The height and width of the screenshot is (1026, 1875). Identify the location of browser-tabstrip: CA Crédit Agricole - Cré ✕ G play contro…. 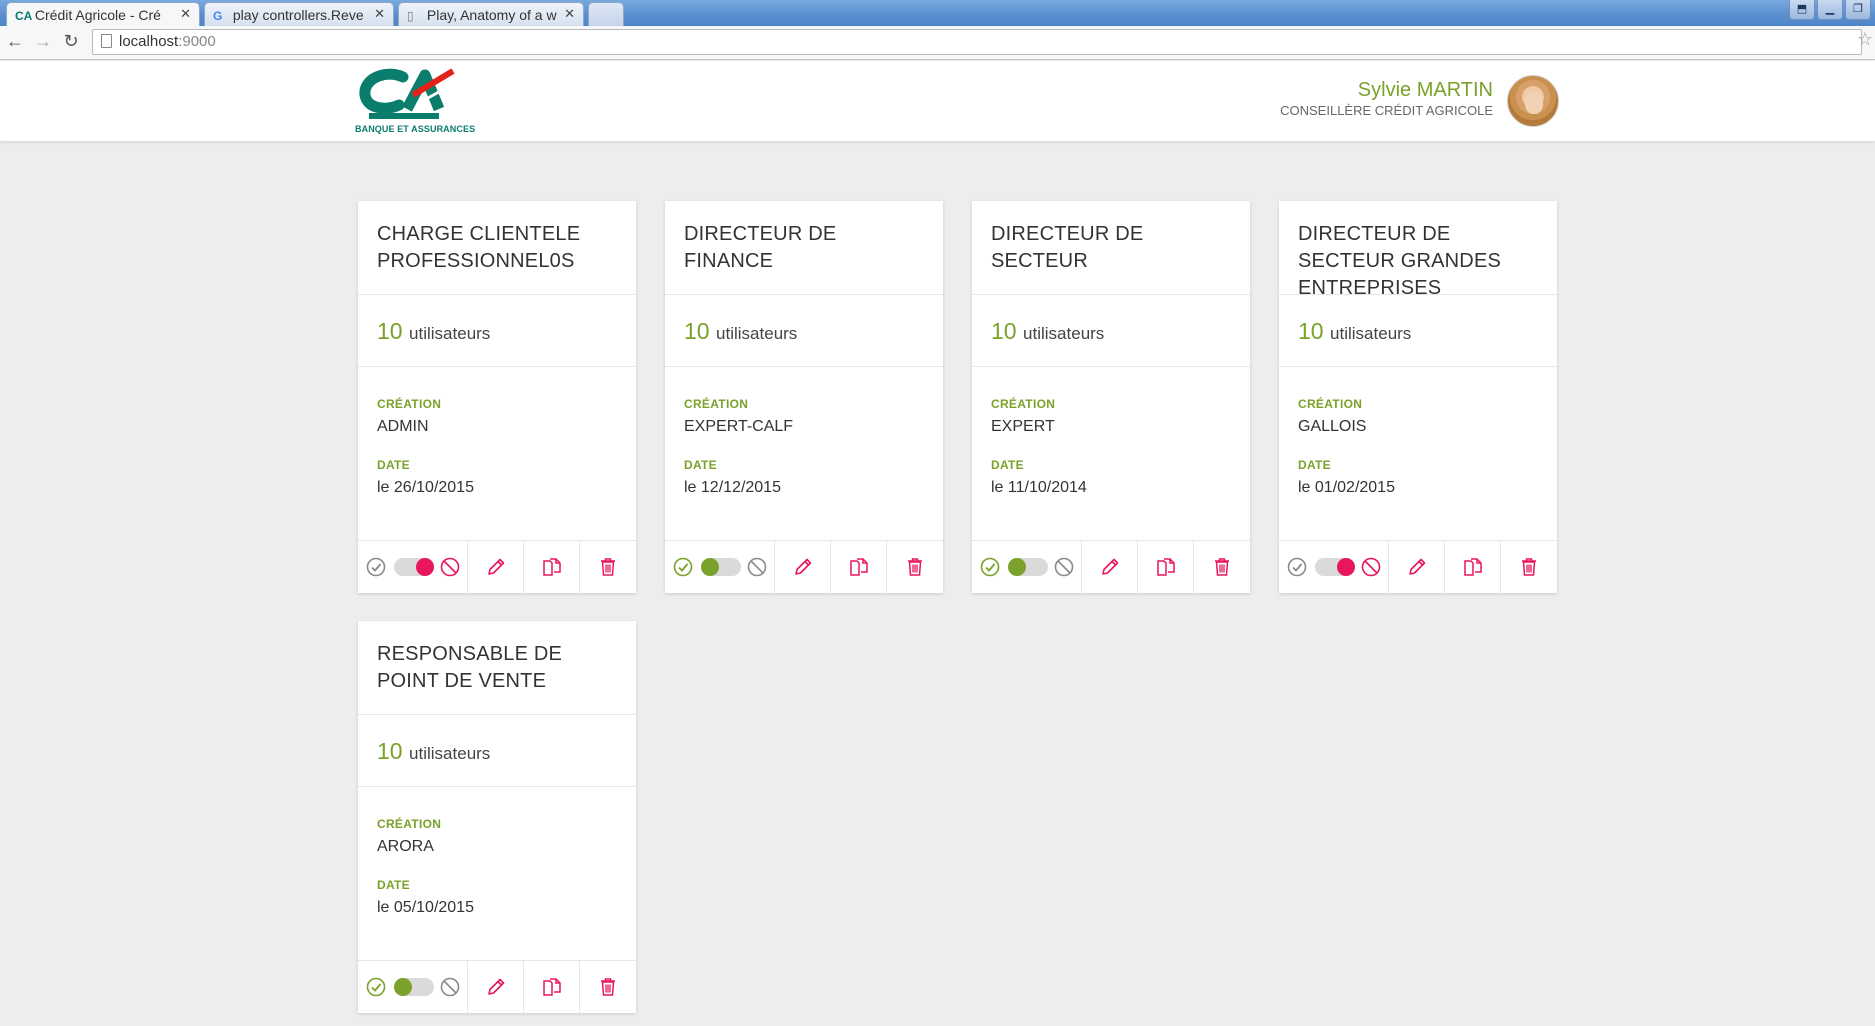
(937, 13).